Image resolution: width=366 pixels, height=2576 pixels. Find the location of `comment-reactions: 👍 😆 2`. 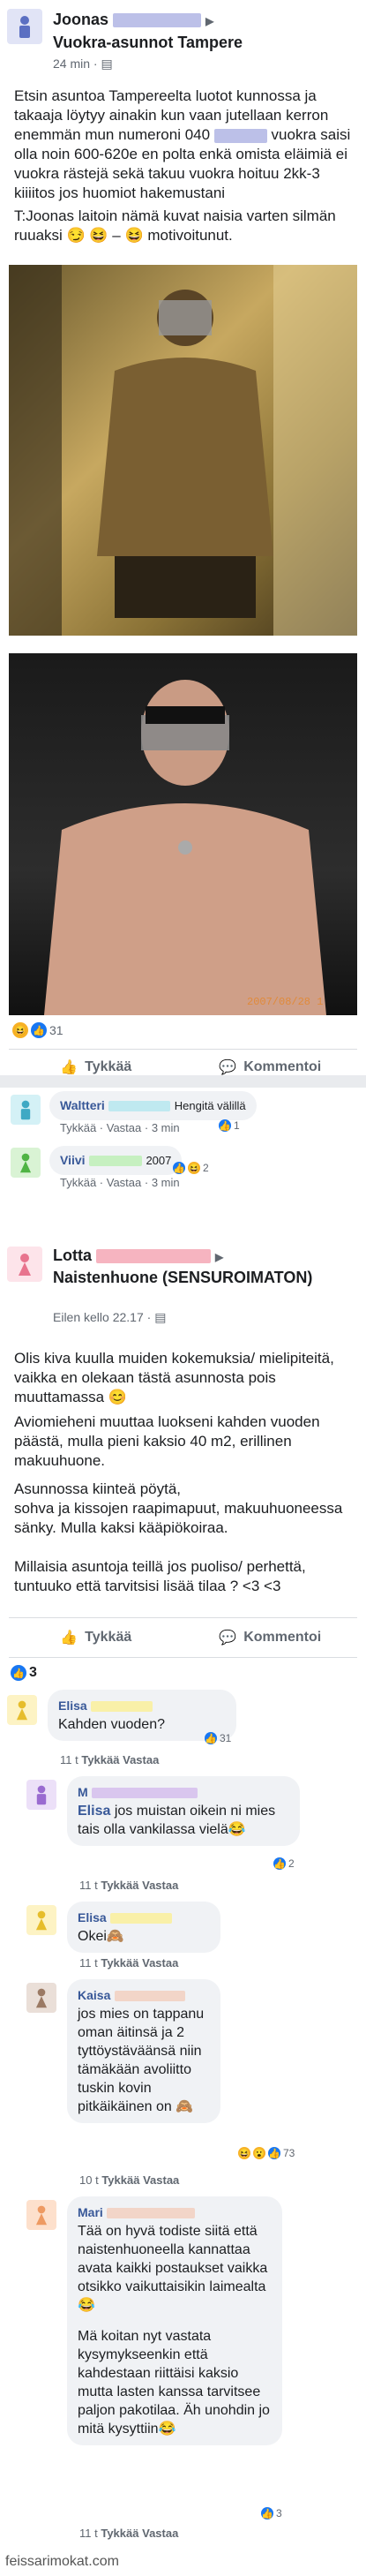

comment-reactions: 👍 😆 2 is located at coordinates (191, 1168).